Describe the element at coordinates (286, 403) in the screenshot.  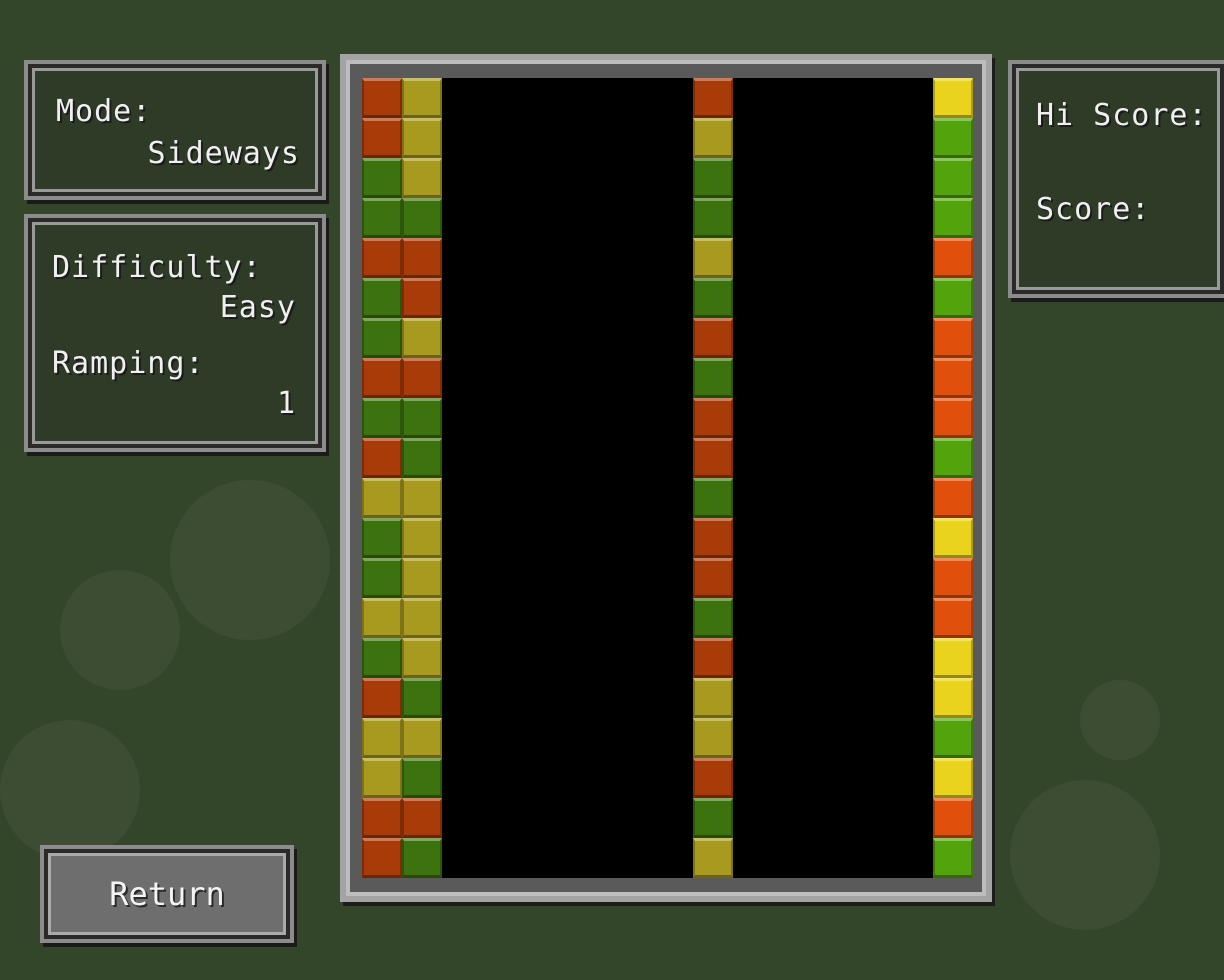
I see `ramping-value: 1` at that location.